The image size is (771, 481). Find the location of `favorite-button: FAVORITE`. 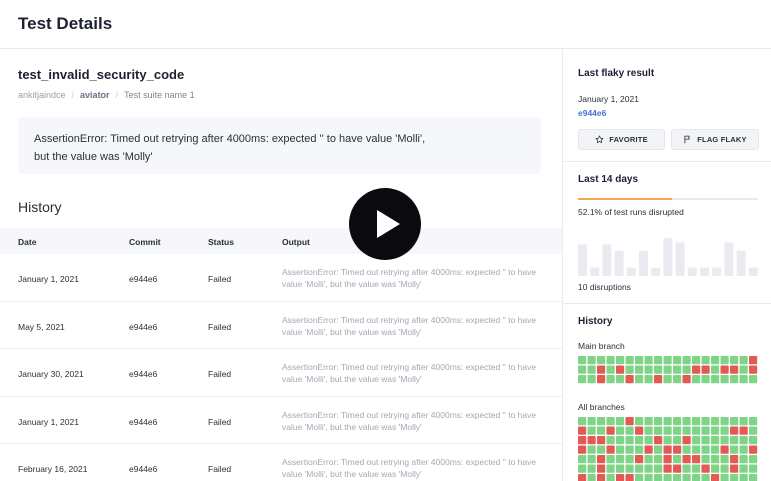

favorite-button: FAVORITE is located at coordinates (621, 139).